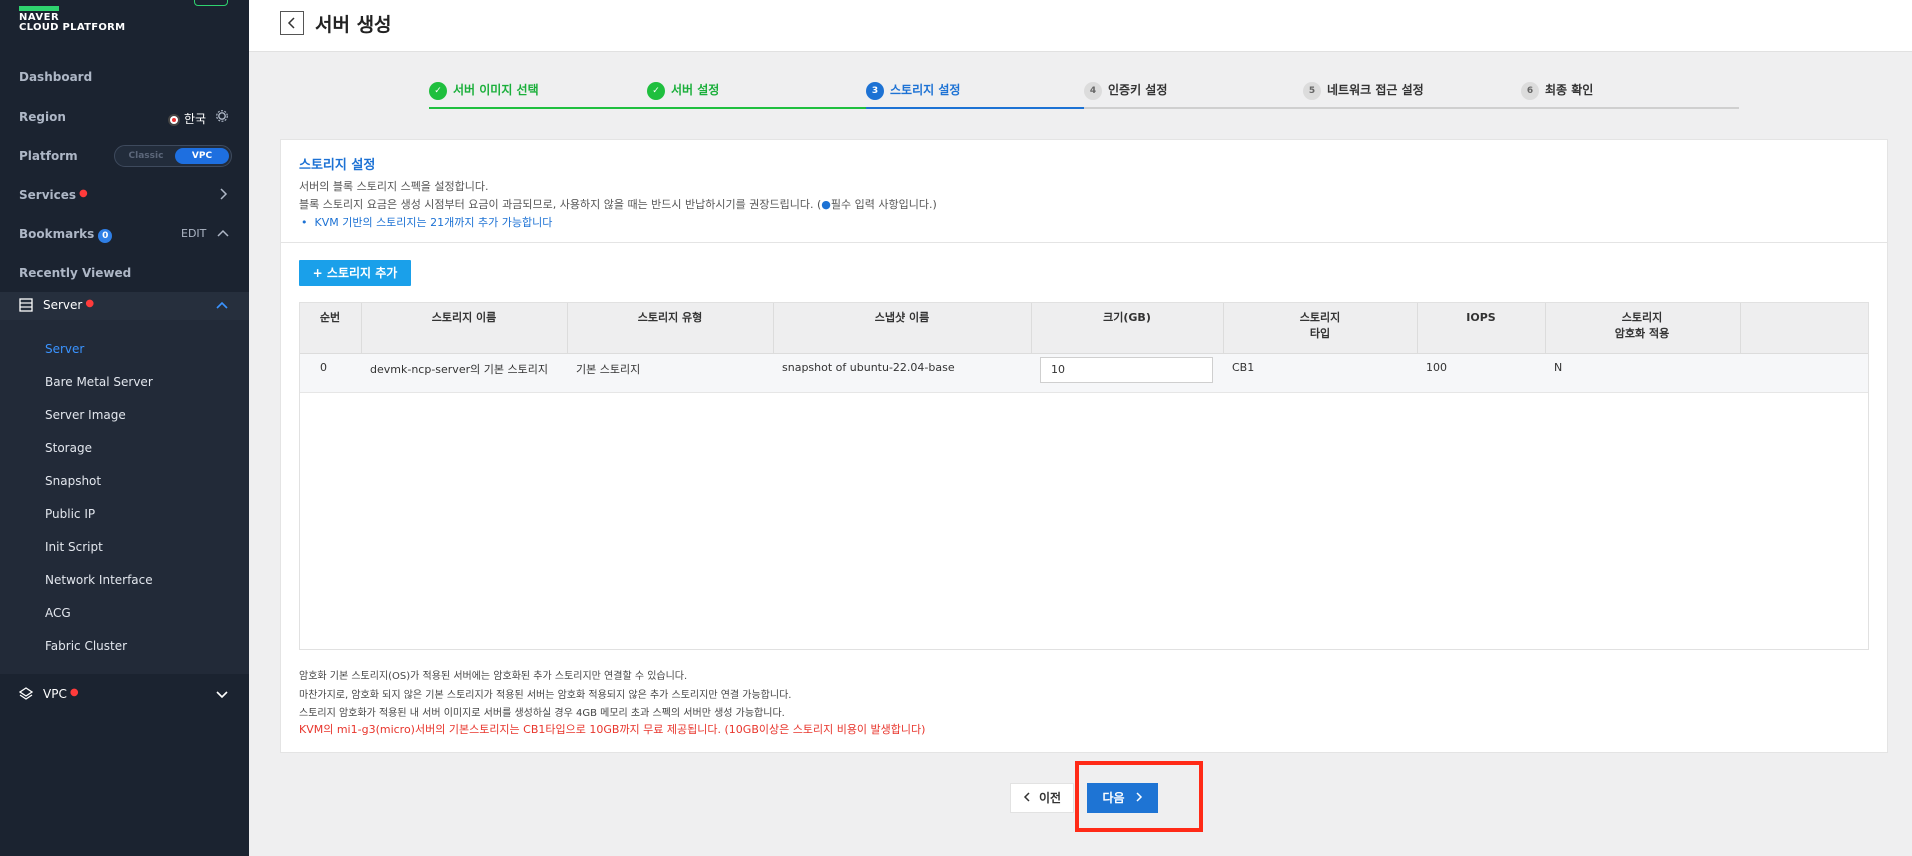  I want to click on sidebar-item-snapshot: Snapshot, so click(73, 481).